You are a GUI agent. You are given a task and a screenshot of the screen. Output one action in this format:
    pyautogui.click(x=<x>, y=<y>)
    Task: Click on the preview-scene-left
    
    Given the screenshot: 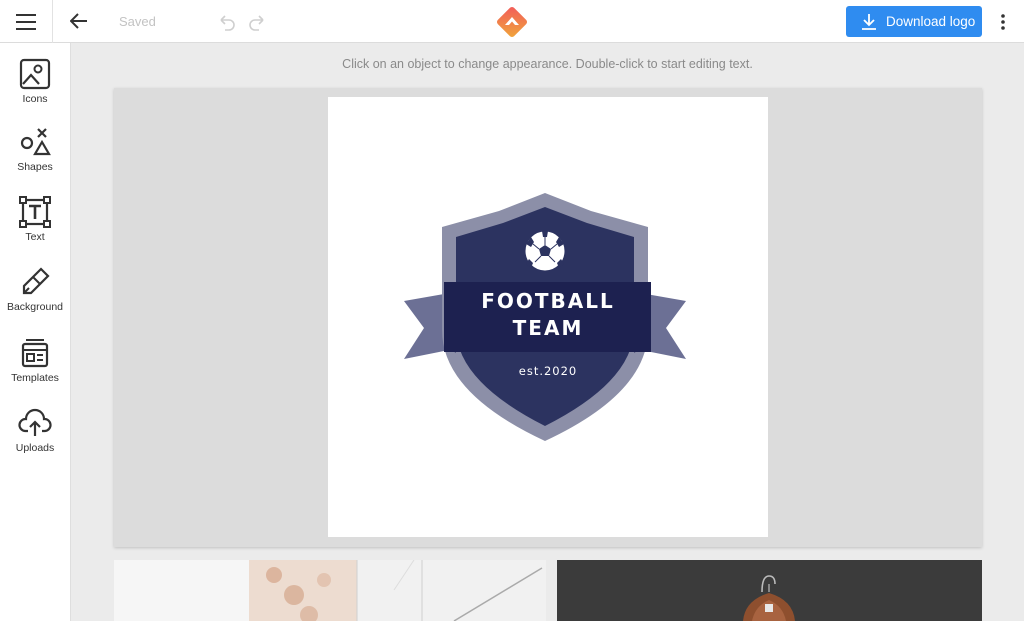 What is the action you would take?
    pyautogui.click(x=330, y=590)
    